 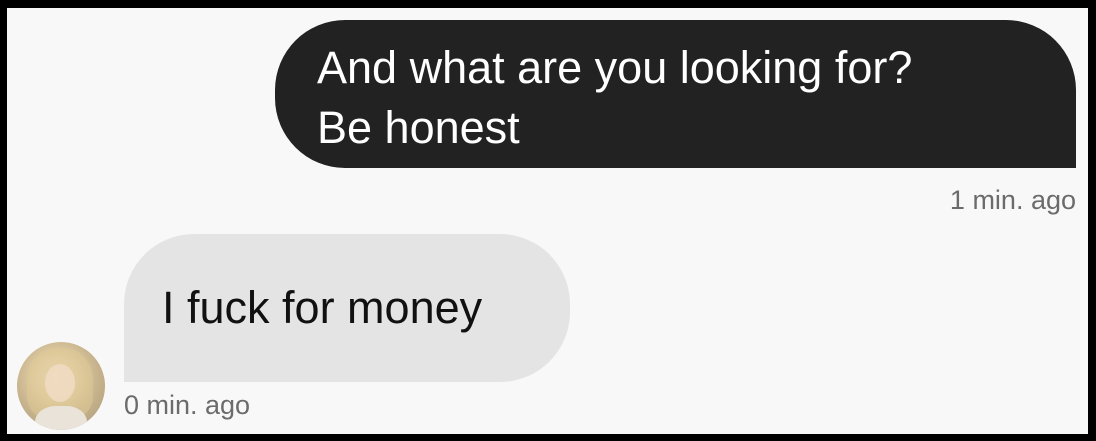 What do you see at coordinates (187, 405) in the screenshot?
I see `incoming-message-timestamp: 0 min. ago` at bounding box center [187, 405].